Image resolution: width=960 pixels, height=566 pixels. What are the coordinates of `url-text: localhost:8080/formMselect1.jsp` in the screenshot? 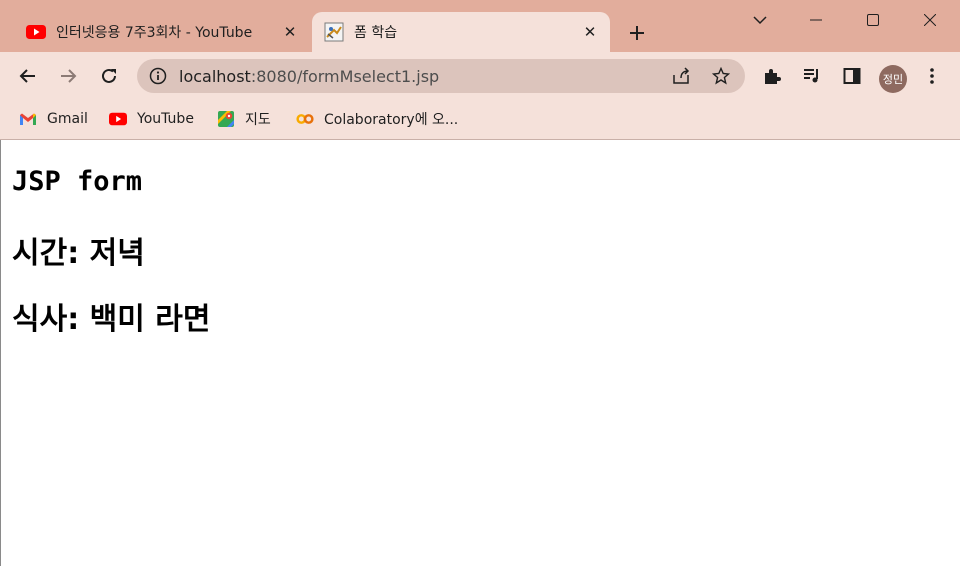 It's located at (309, 76).